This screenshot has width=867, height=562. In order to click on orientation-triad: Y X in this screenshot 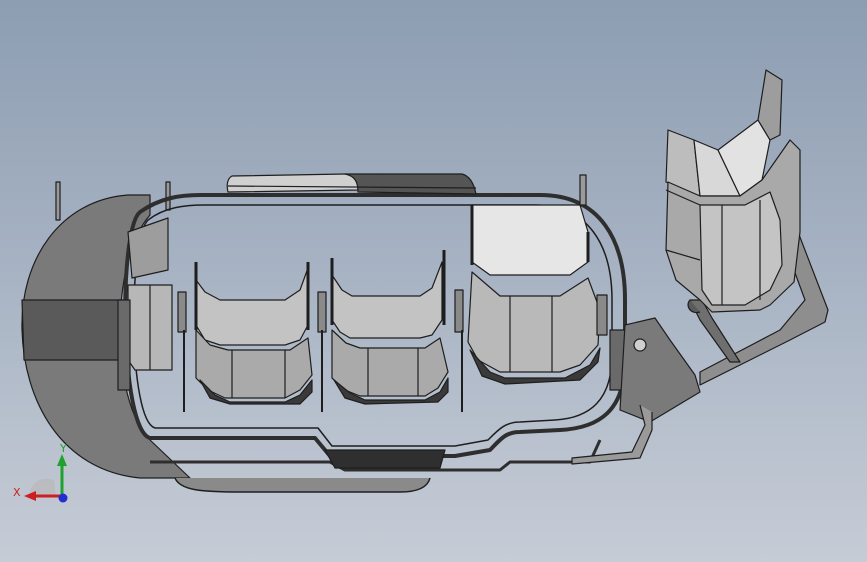, I will do `click(40, 472)`.